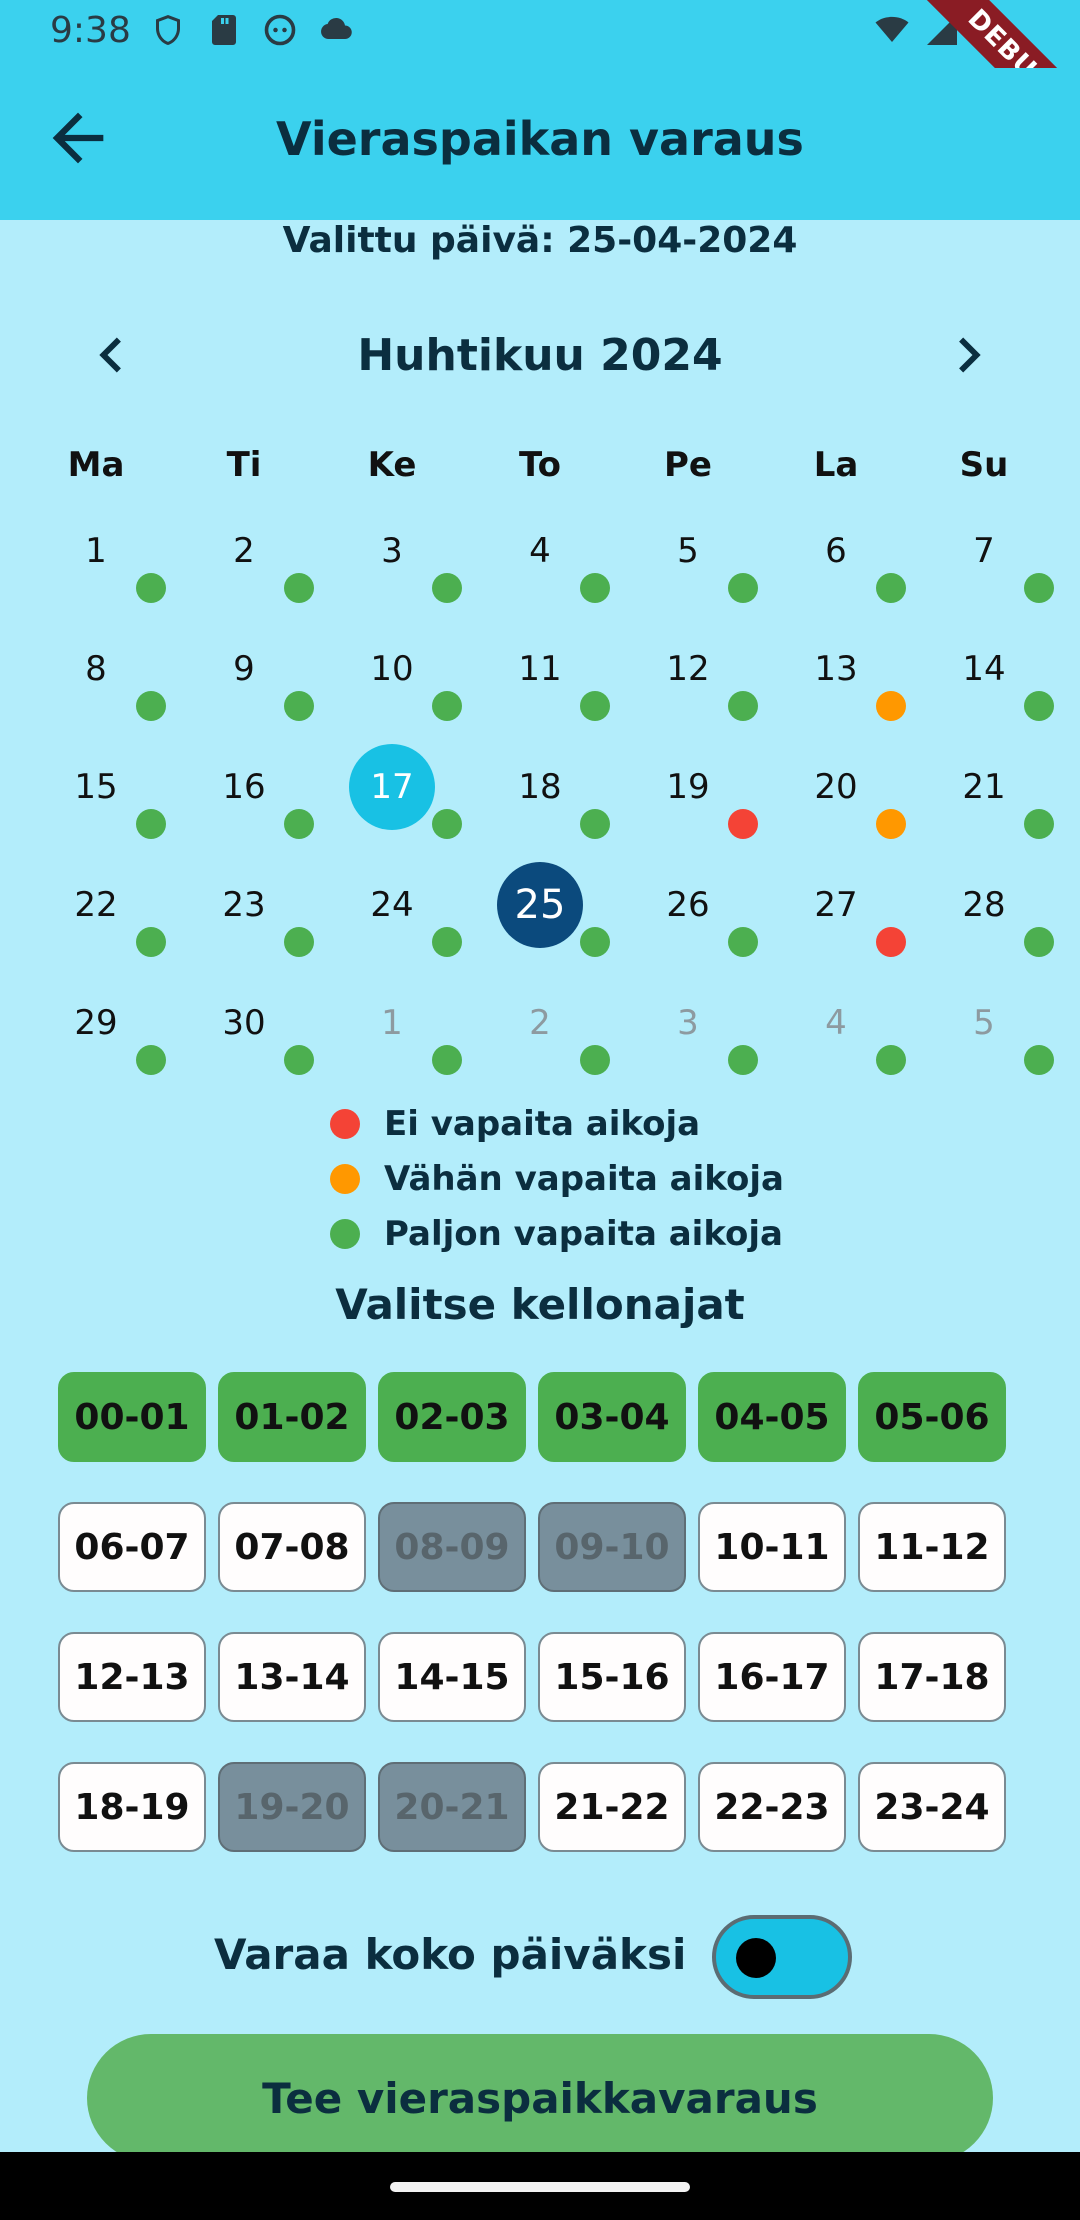 Image resolution: width=1080 pixels, height=2220 pixels. What do you see at coordinates (836, 803) in the screenshot?
I see `calendar-day: 20` at bounding box center [836, 803].